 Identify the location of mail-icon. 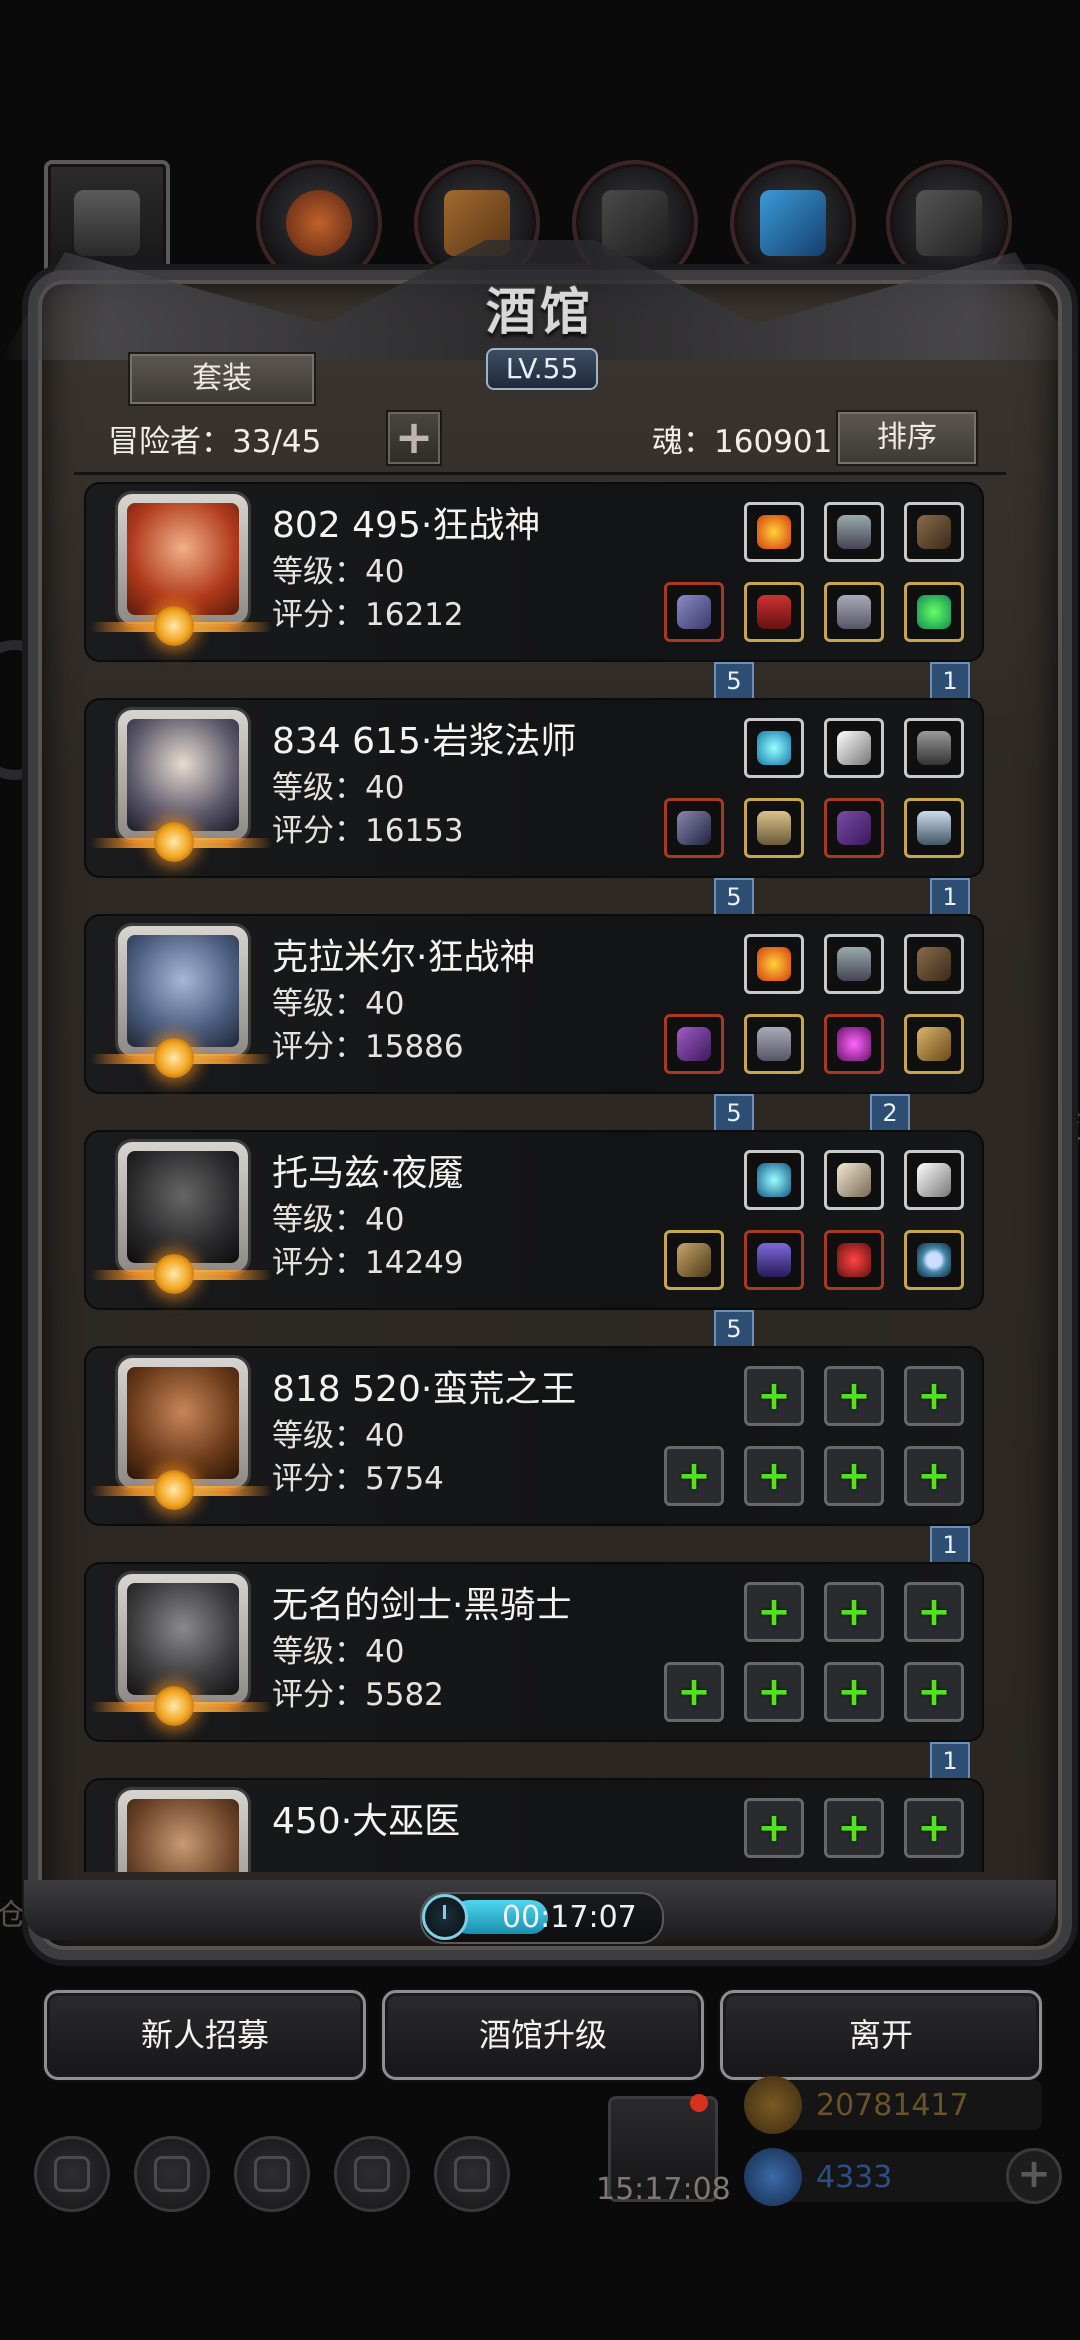
(372, 2174).